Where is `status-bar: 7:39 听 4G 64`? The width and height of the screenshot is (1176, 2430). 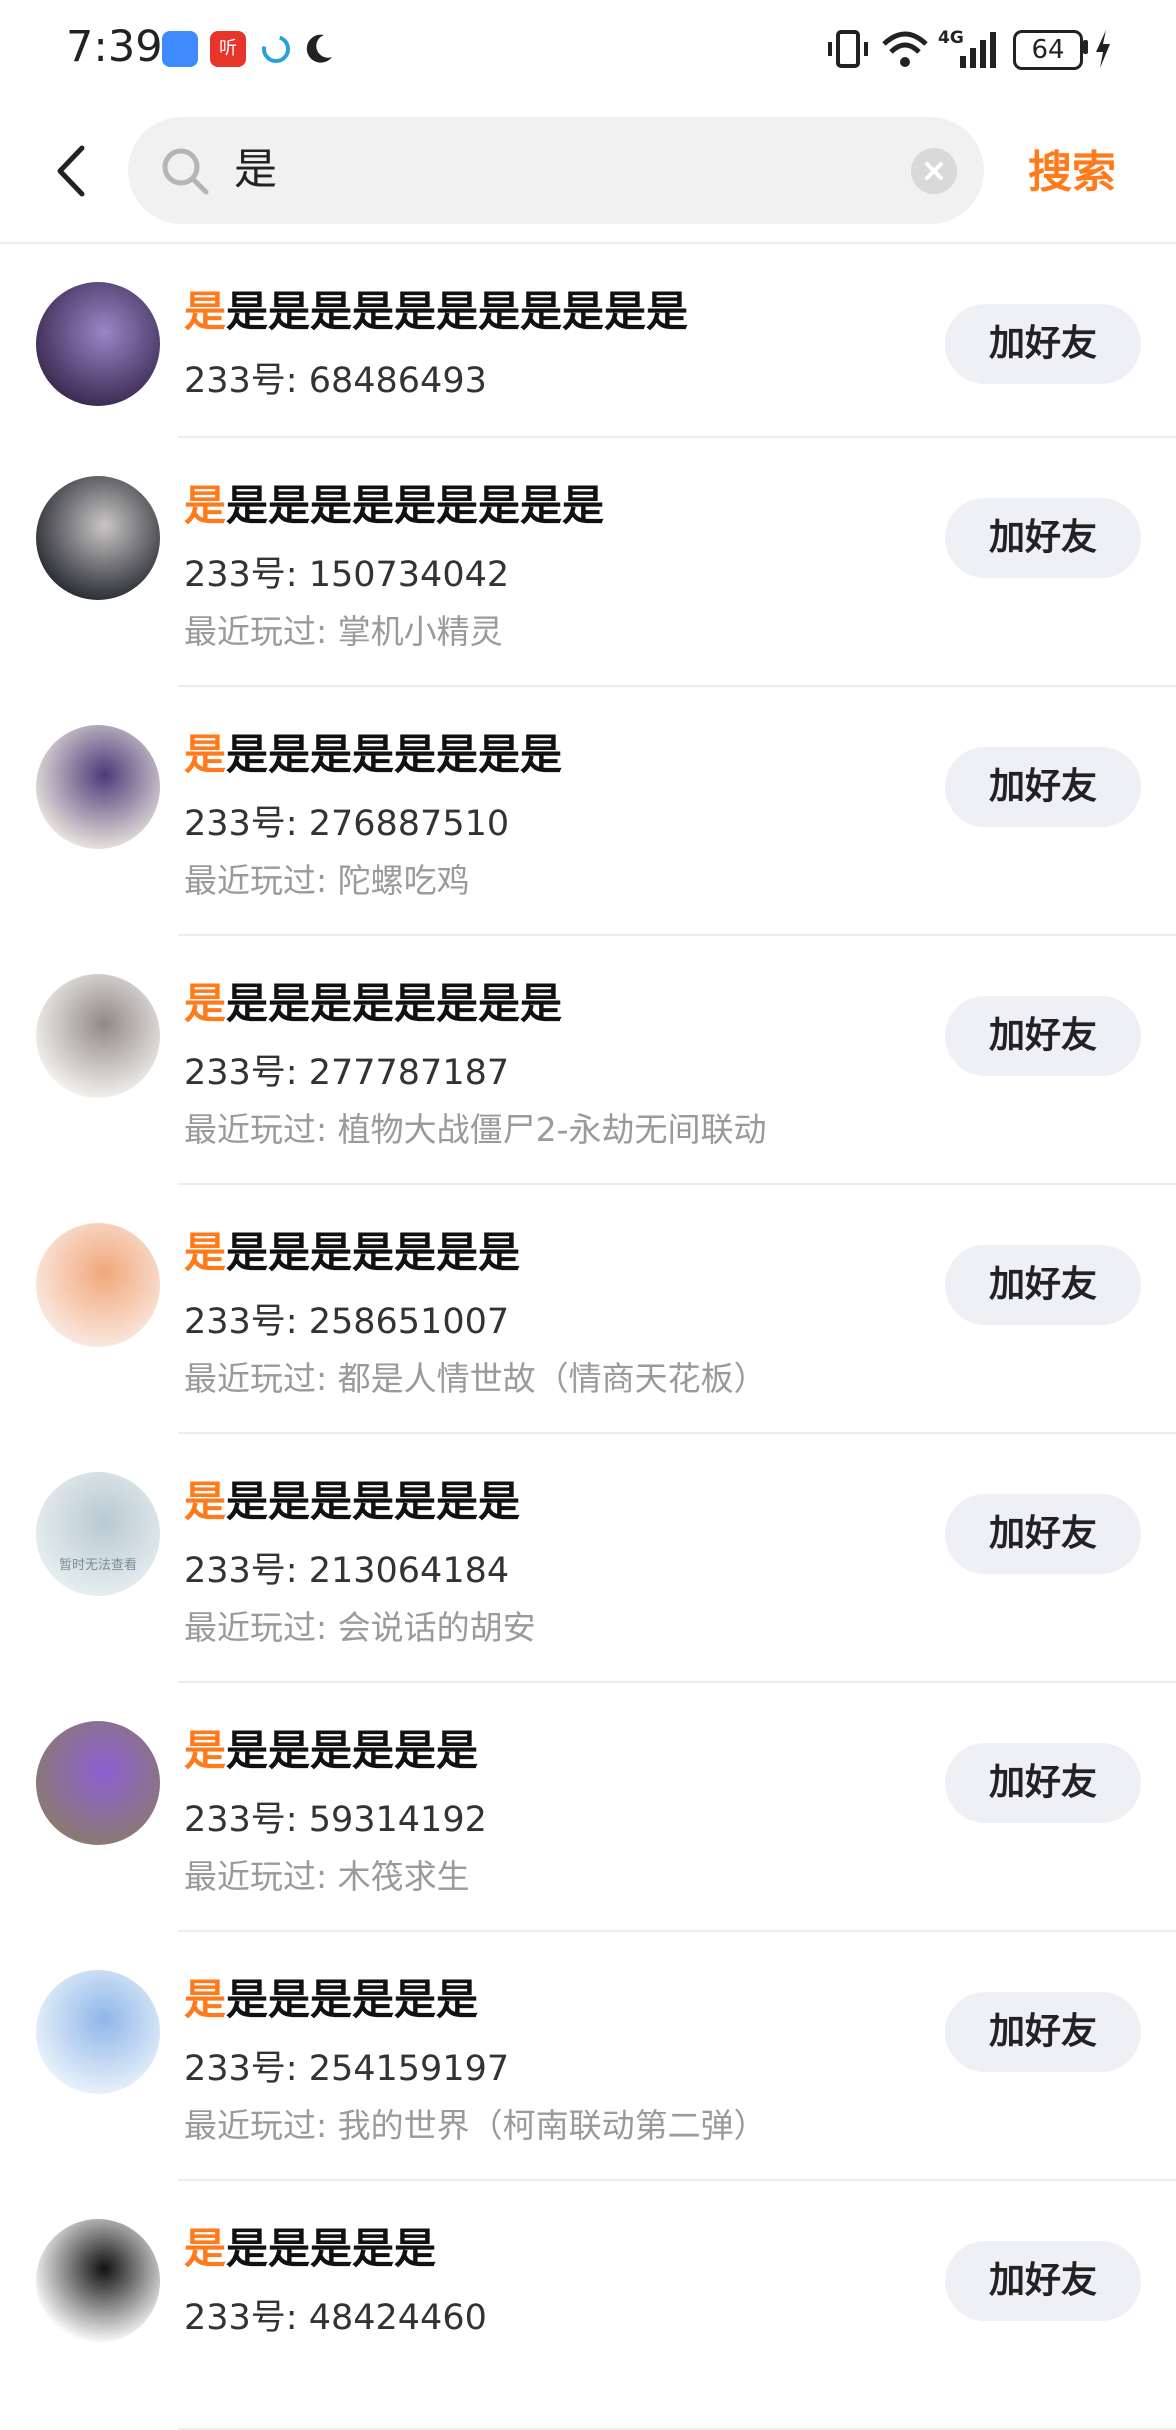
status-bar: 7:39 听 4G 64 is located at coordinates (588, 50).